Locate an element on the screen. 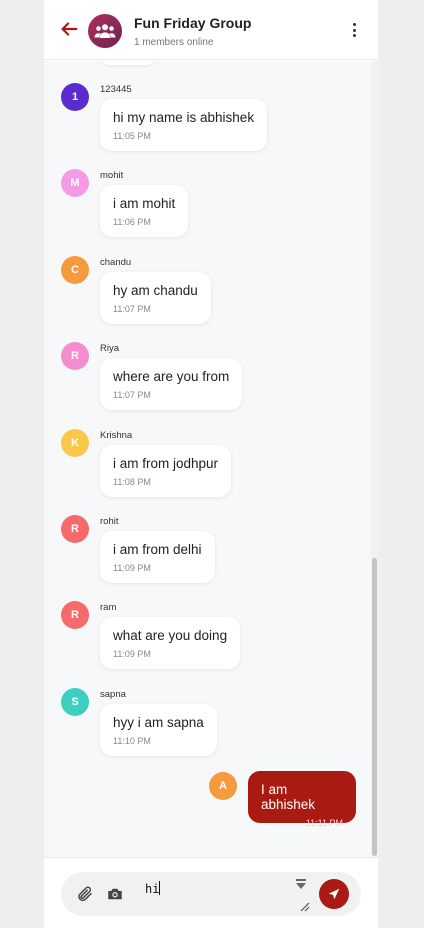 The height and width of the screenshot is (928, 424). group-avatar is located at coordinates (105, 31).